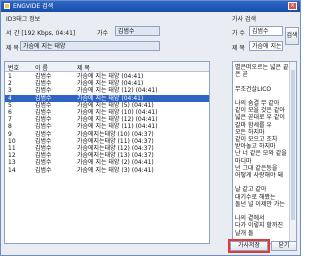 The width and height of the screenshot is (320, 256). Describe the element at coordinates (45, 33) in the screenshot. I see `file-info: 간 [192 Kbps, 04:41]` at that location.